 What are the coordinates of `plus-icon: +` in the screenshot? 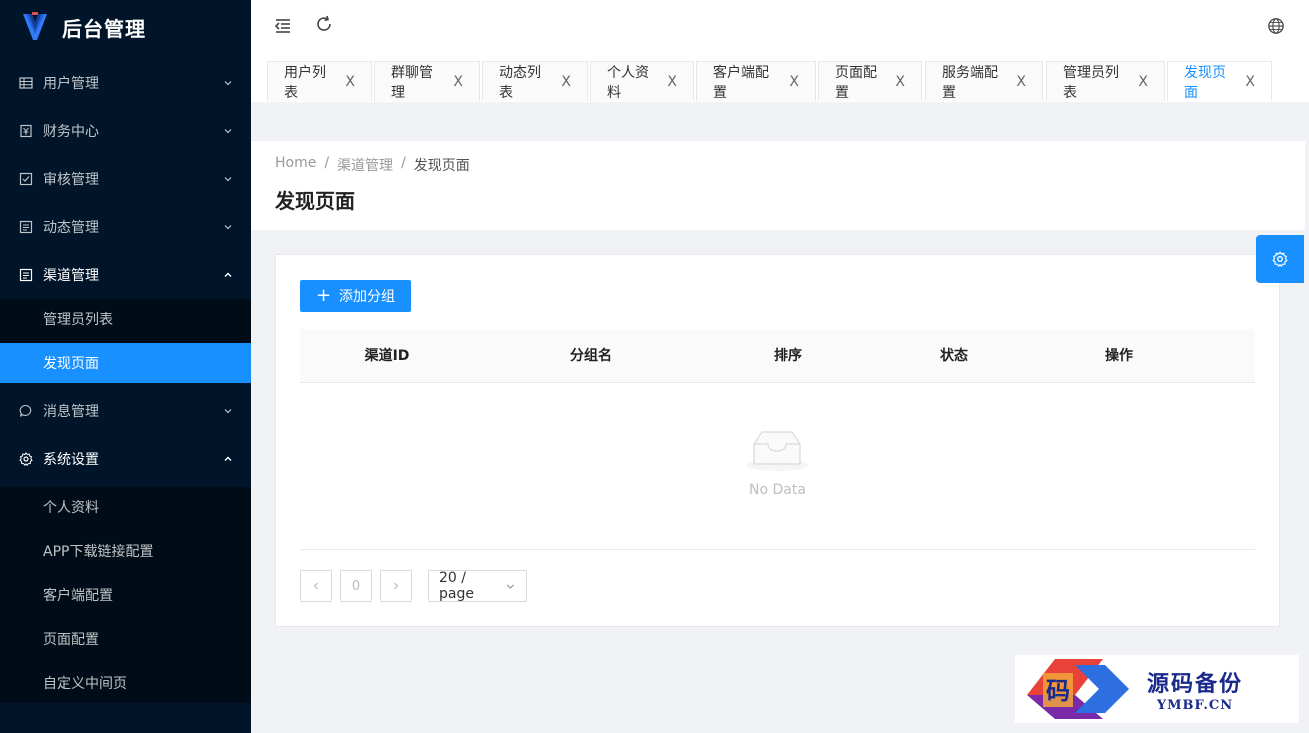 It's located at (323, 295).